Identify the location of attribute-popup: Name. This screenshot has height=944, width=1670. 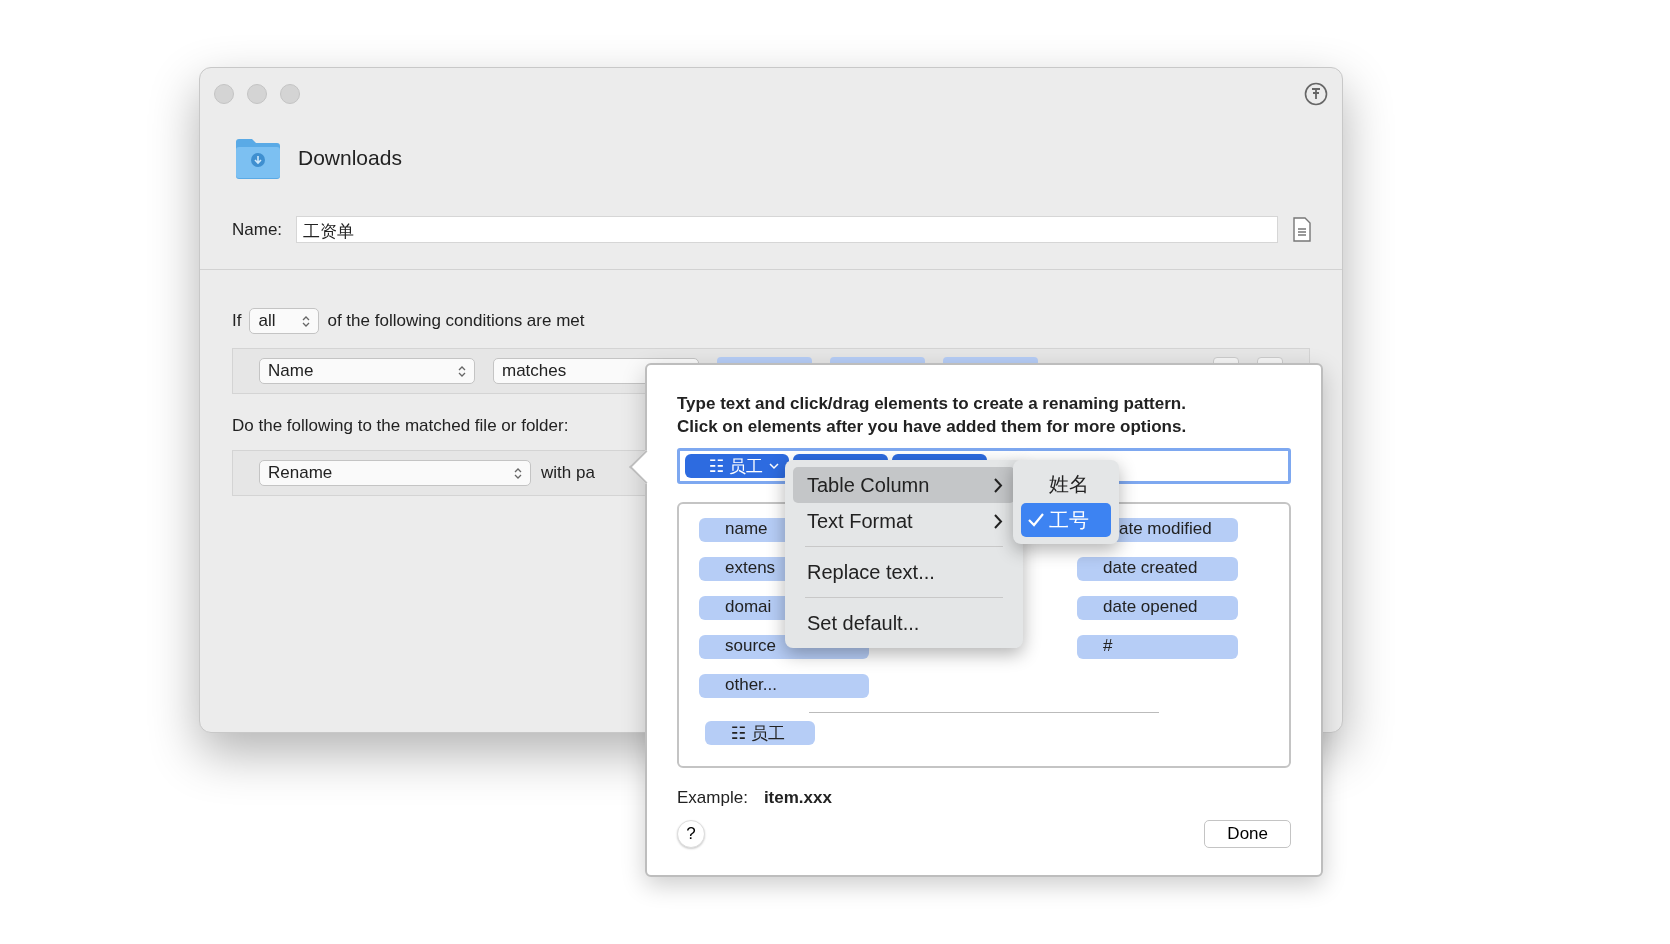
(367, 371).